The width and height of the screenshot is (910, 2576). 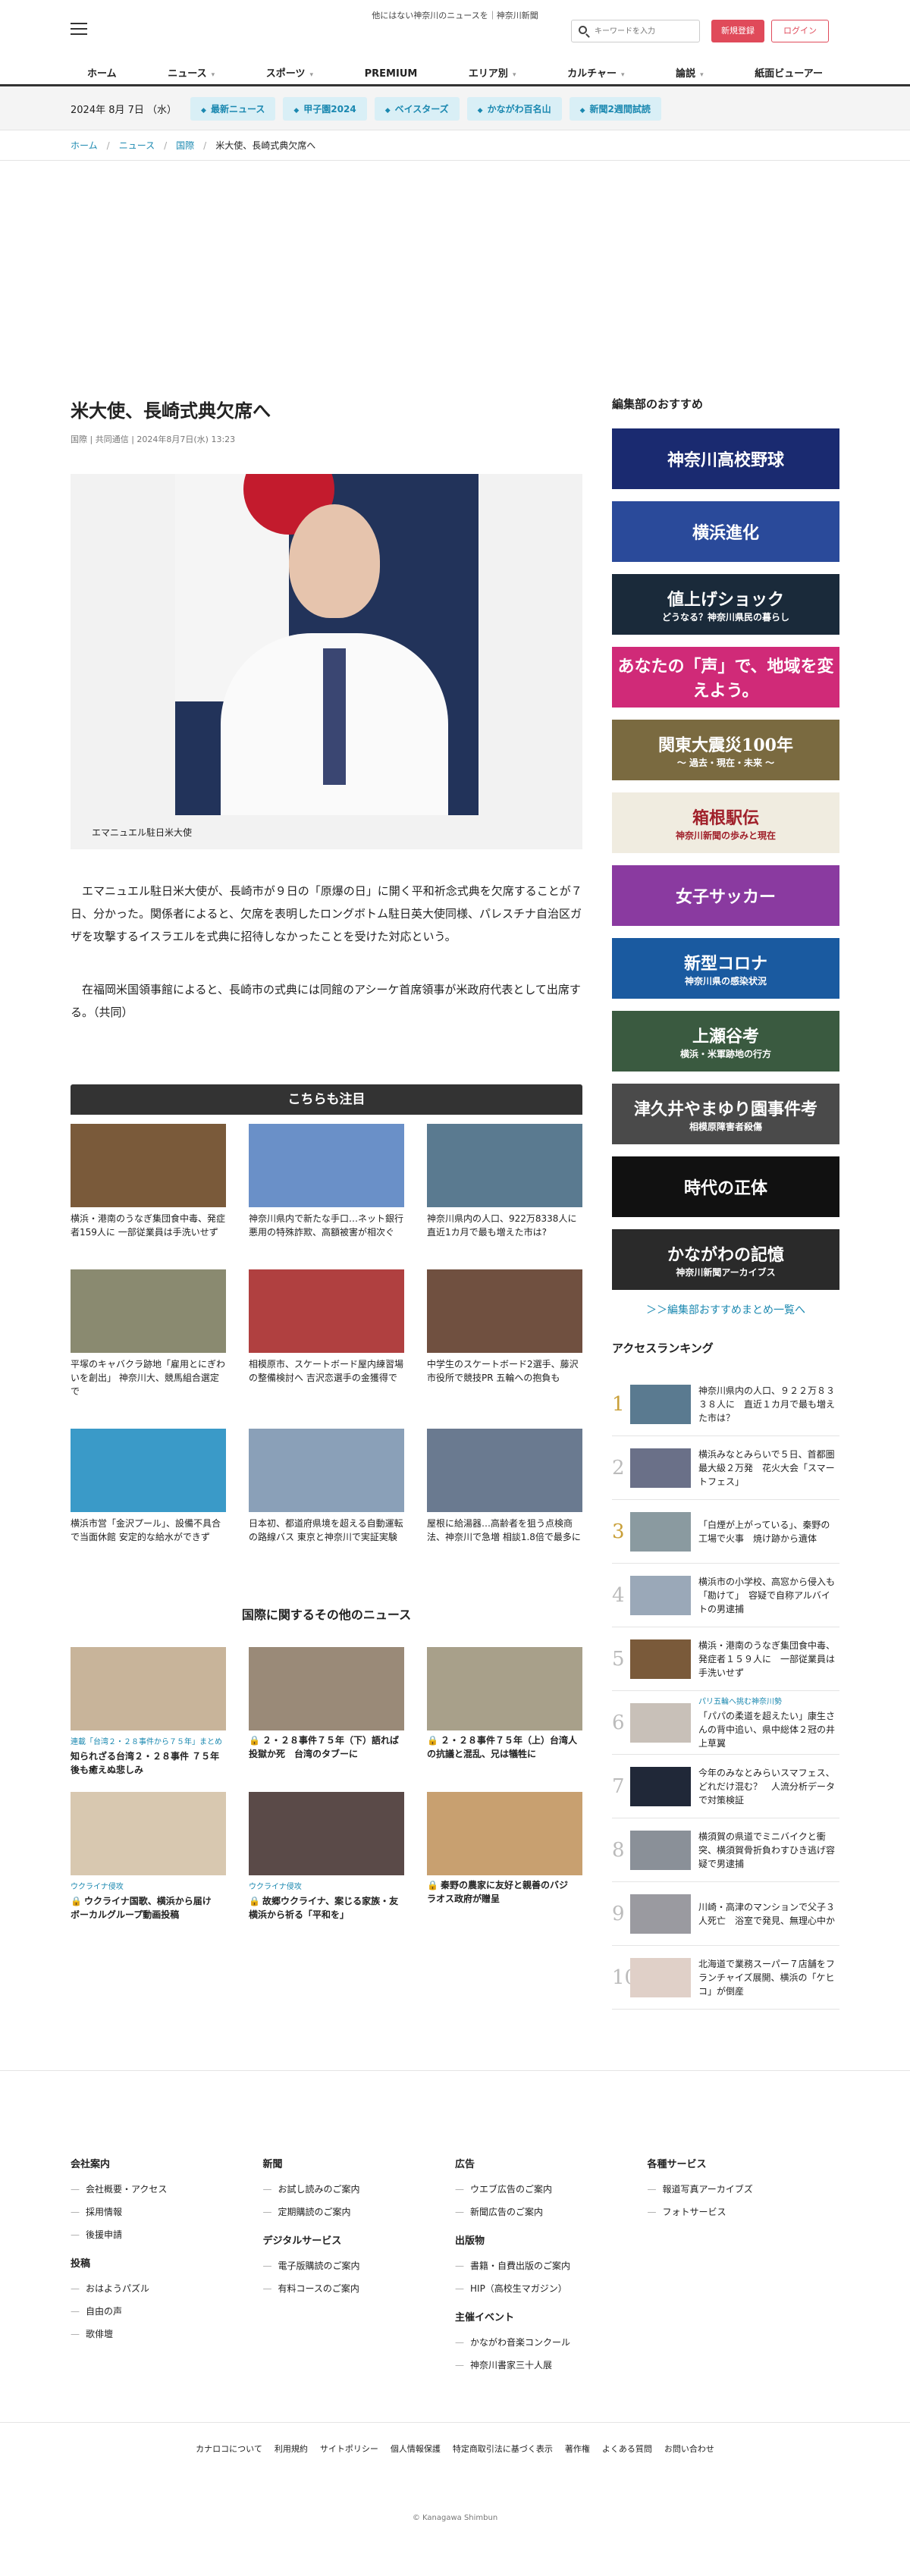 I want to click on footer-bottom-link: カナロコについて, so click(x=229, y=2449).